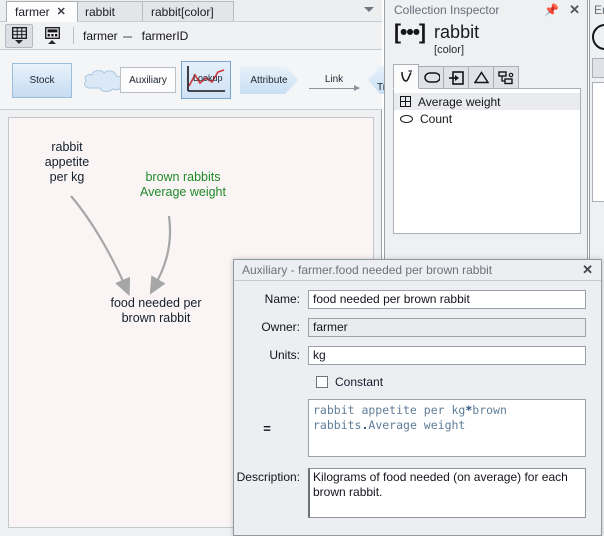 Image resolution: width=604 pixels, height=536 pixels. I want to click on name-label: Name:, so click(282, 299).